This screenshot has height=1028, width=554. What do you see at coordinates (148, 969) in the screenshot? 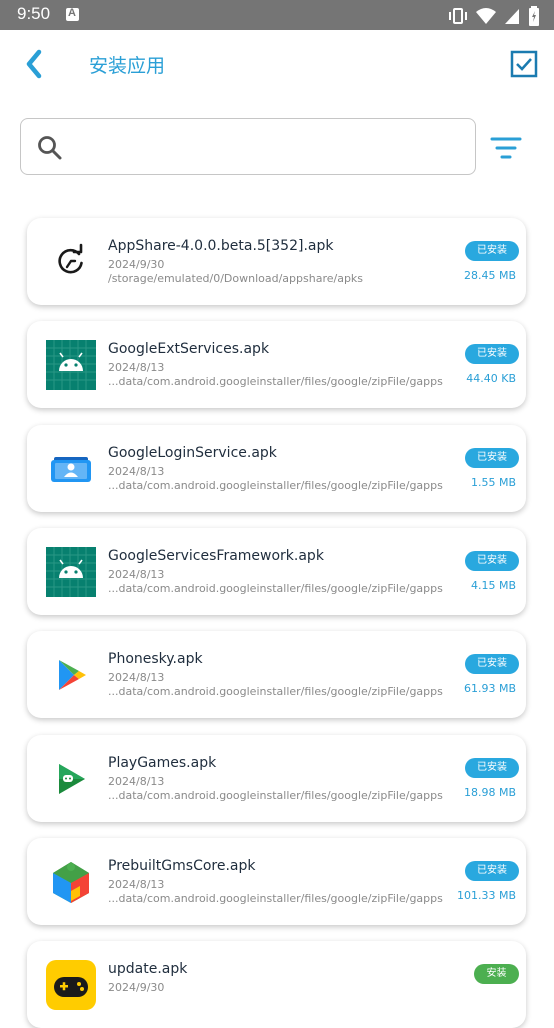
I see `apk-name: update.apk` at bounding box center [148, 969].